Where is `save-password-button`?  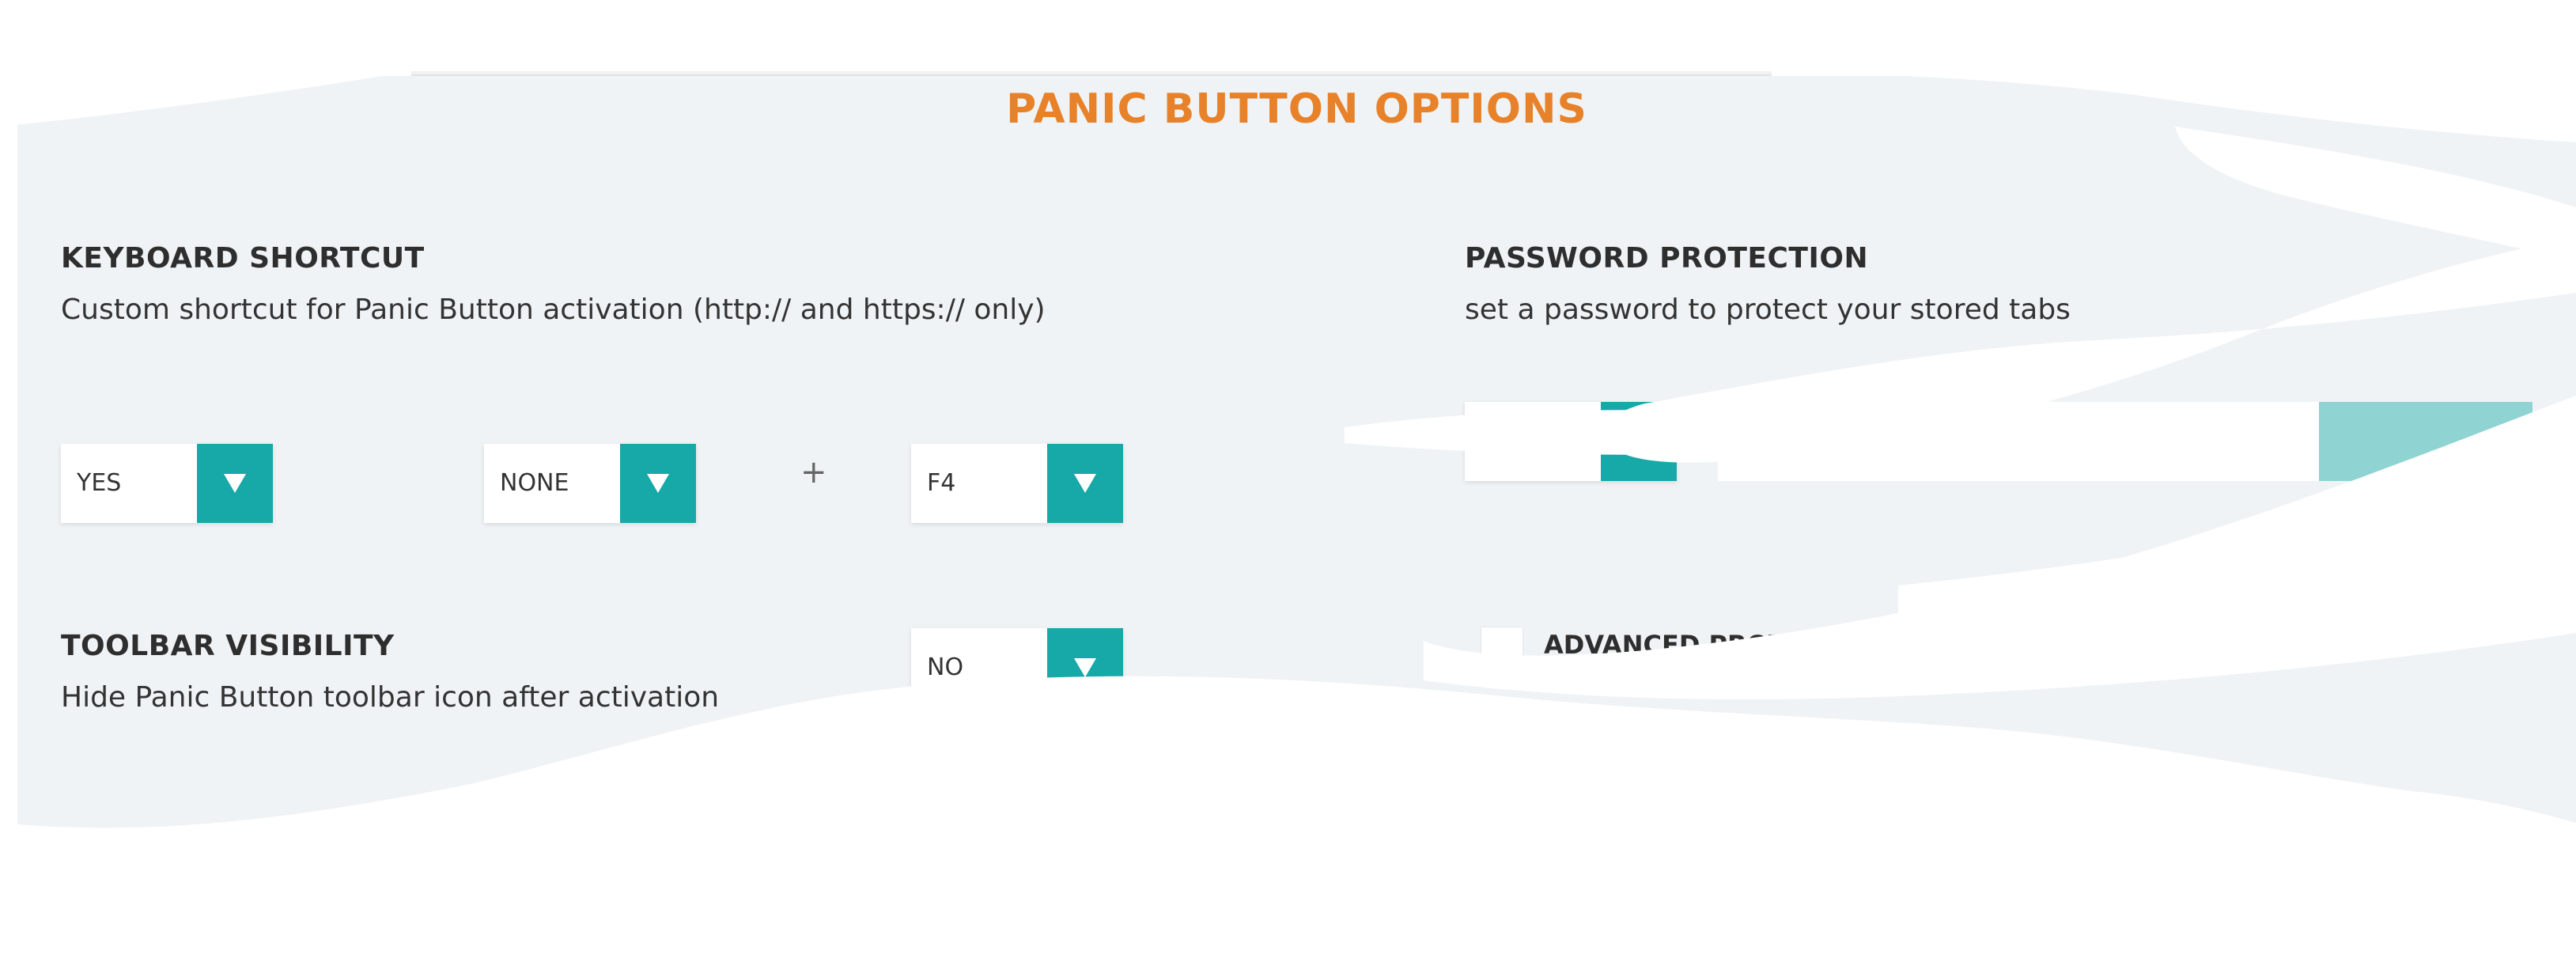 save-password-button is located at coordinates (2425, 441).